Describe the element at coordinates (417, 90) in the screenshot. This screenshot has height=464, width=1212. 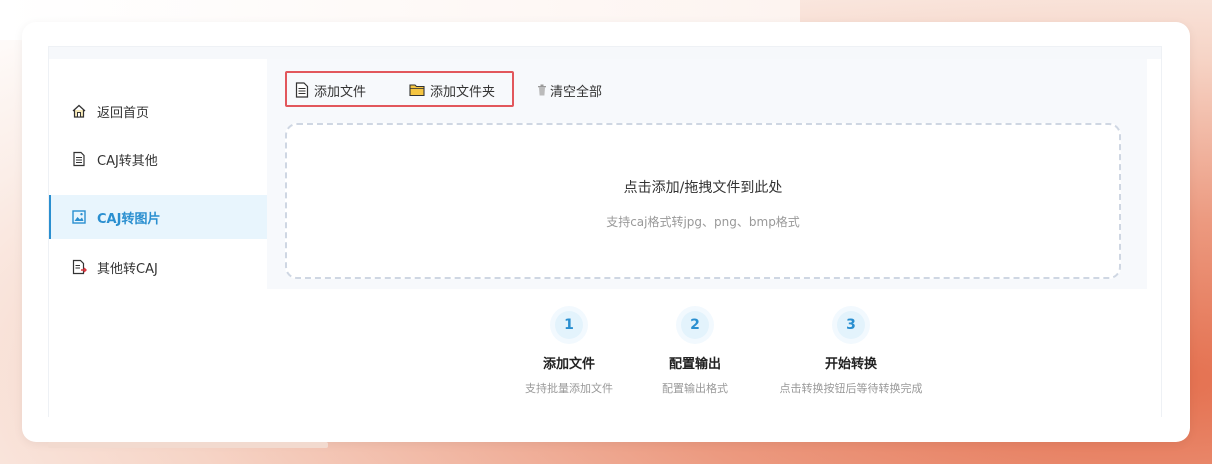
I see `folder-icon` at that location.